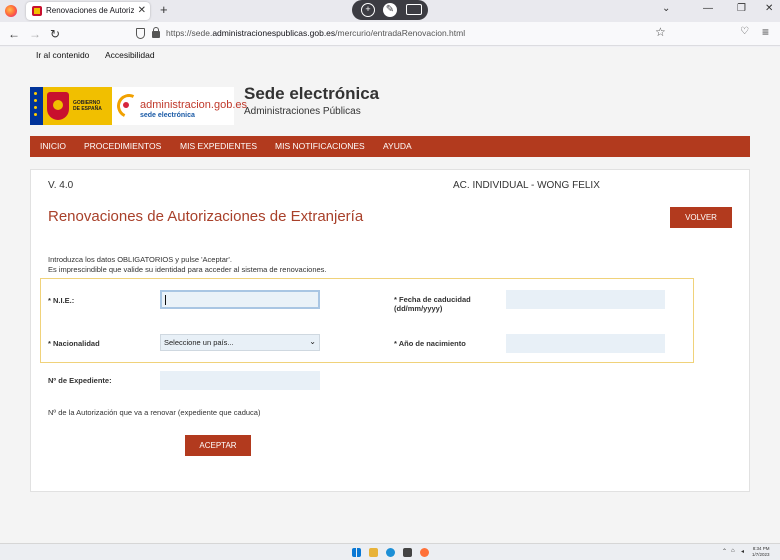 This screenshot has width=780, height=560. What do you see at coordinates (61, 185) in the screenshot?
I see `version-label: V. 4.0` at bounding box center [61, 185].